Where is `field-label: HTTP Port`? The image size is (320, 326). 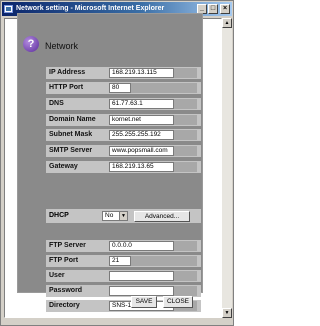 field-label: HTTP Port is located at coordinates (66, 87).